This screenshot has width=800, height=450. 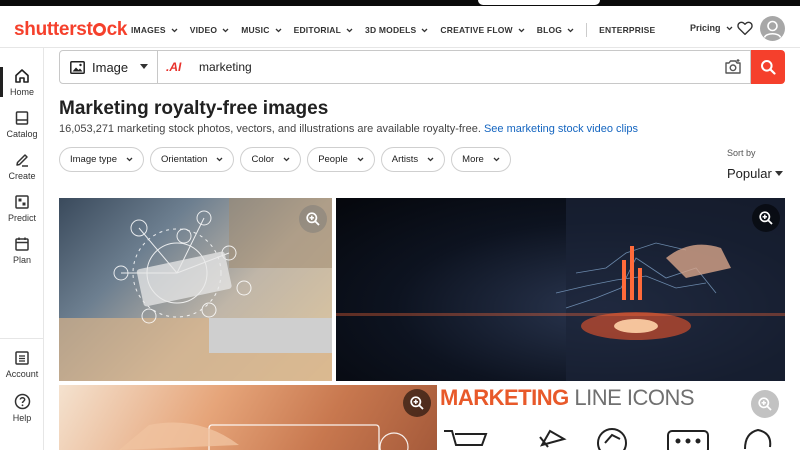 I want to click on nav-3d-models: 3D MODELS, so click(x=396, y=30).